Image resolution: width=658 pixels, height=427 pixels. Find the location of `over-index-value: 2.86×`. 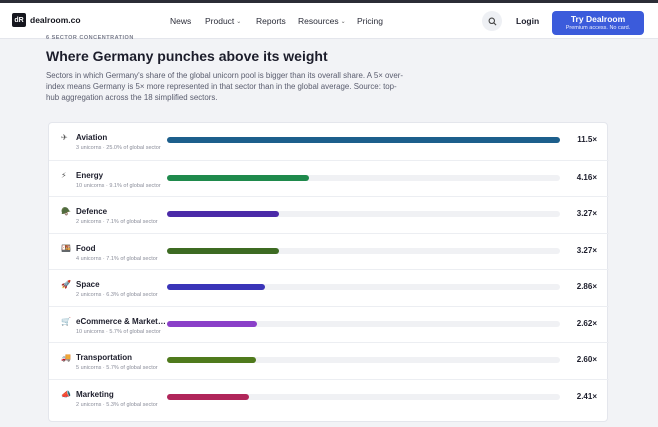

over-index-value: 2.86× is located at coordinates (586, 286).